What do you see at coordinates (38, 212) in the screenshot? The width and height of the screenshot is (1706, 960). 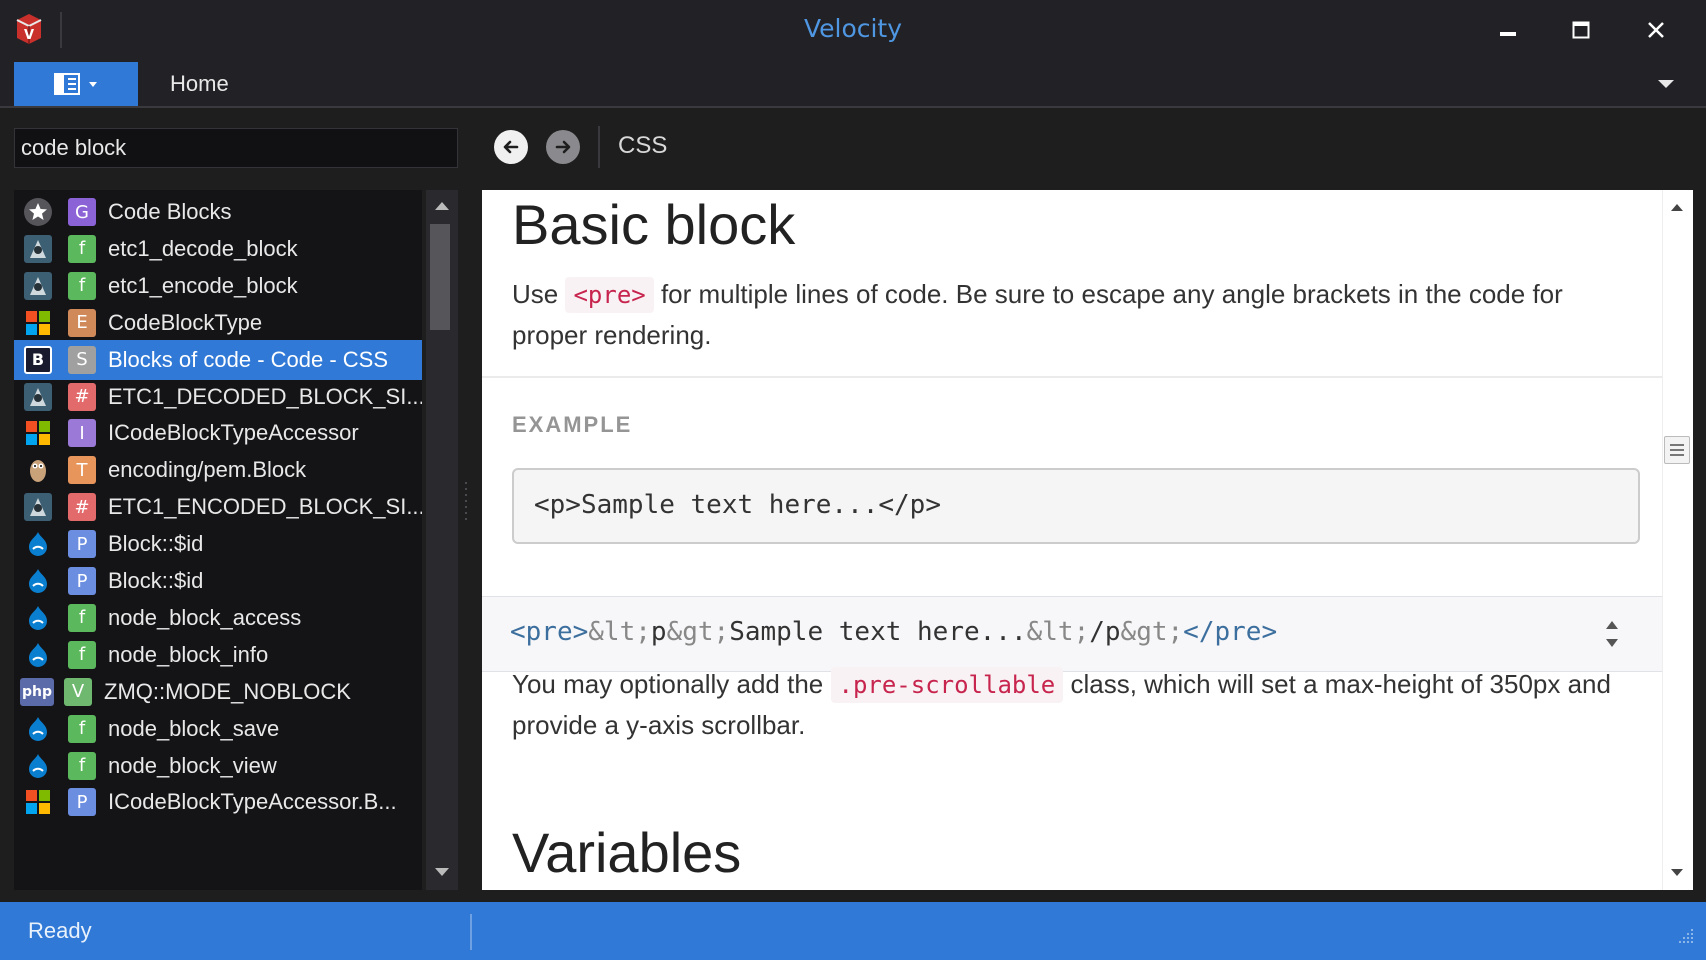 I see `favorite-star-icon` at bounding box center [38, 212].